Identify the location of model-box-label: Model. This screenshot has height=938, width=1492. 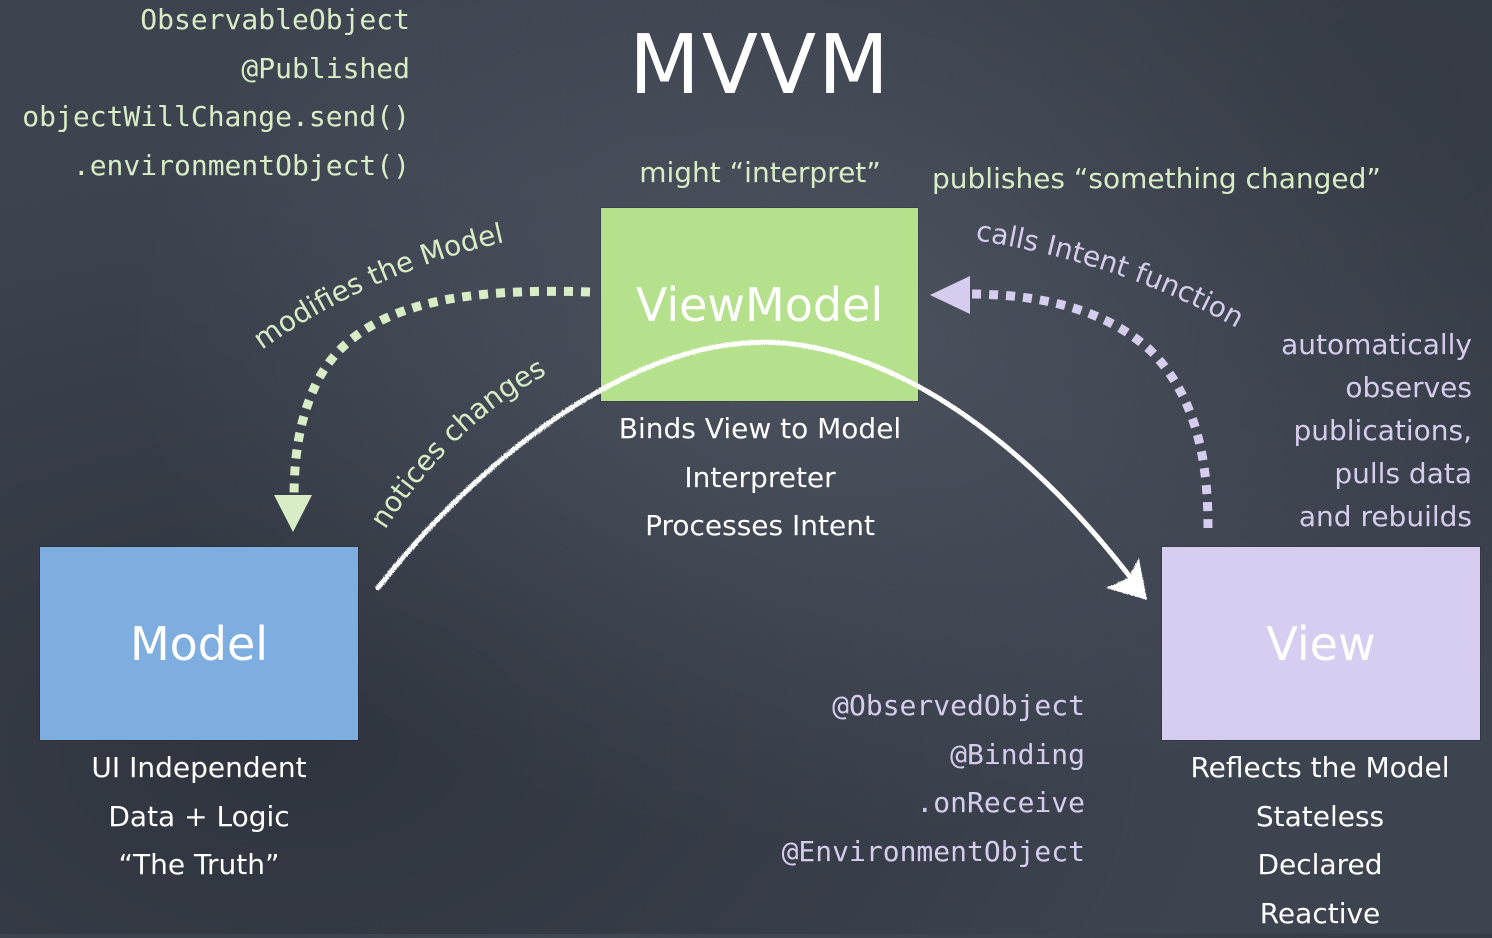
(199, 644).